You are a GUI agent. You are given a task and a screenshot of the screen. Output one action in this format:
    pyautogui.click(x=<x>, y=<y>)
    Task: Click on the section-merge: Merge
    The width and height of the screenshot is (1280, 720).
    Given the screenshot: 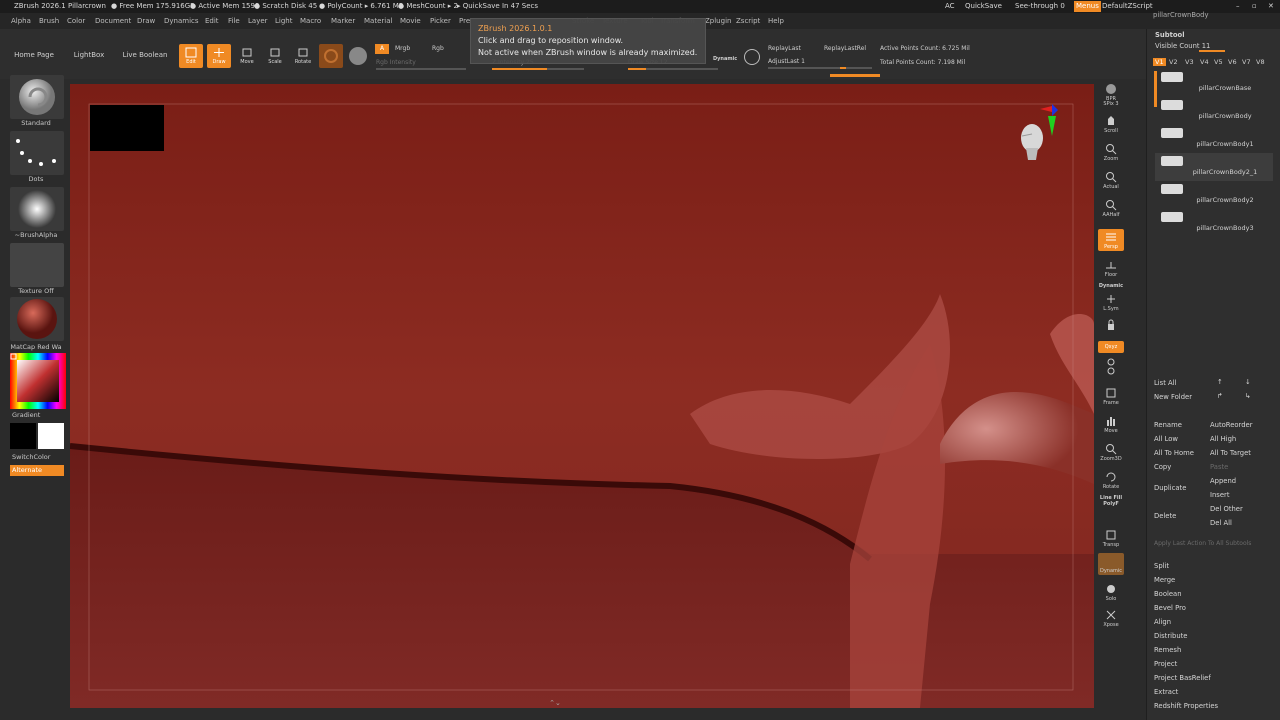 What is the action you would take?
    pyautogui.click(x=1164, y=580)
    